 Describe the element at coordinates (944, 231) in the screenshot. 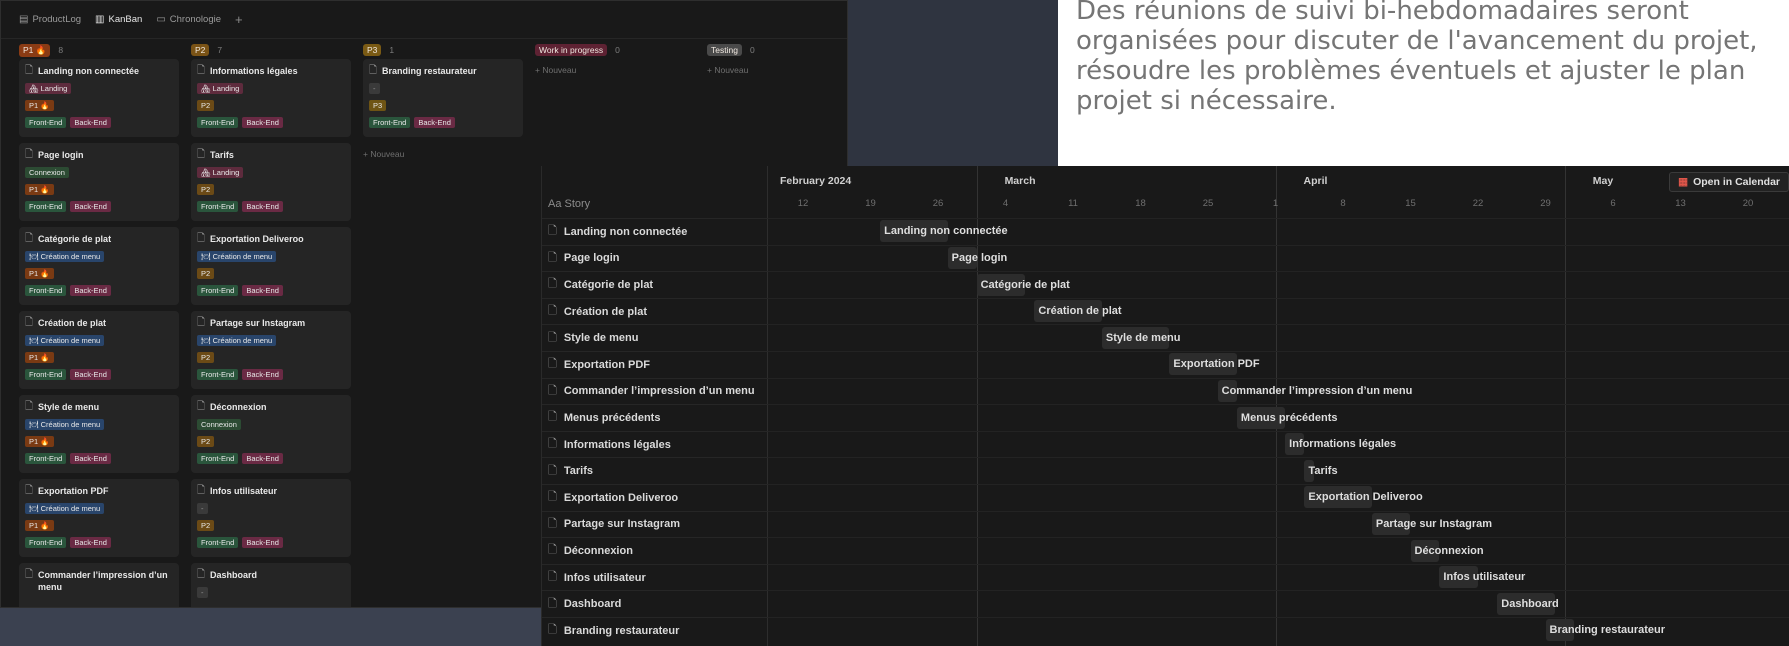

I see `timeline-bar: Landing non connectée` at that location.